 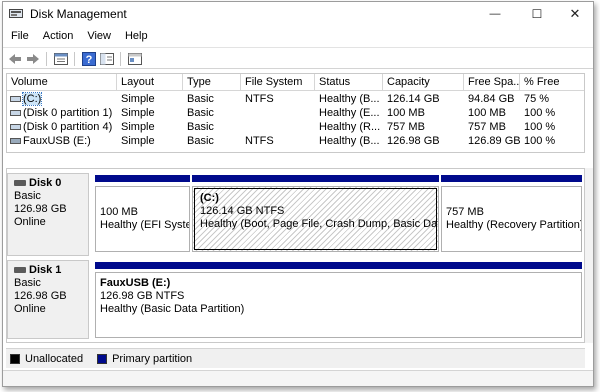 I want to click on disk-0-label: Disk 0 Basic 126.98 GB Online, so click(x=48, y=214).